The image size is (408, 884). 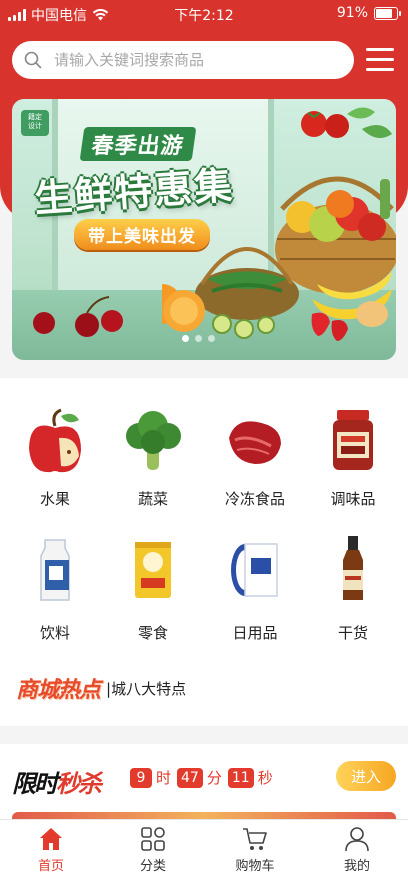 What do you see at coordinates (353, 441) in the screenshot?
I see `sauce-jar-icon` at bounding box center [353, 441].